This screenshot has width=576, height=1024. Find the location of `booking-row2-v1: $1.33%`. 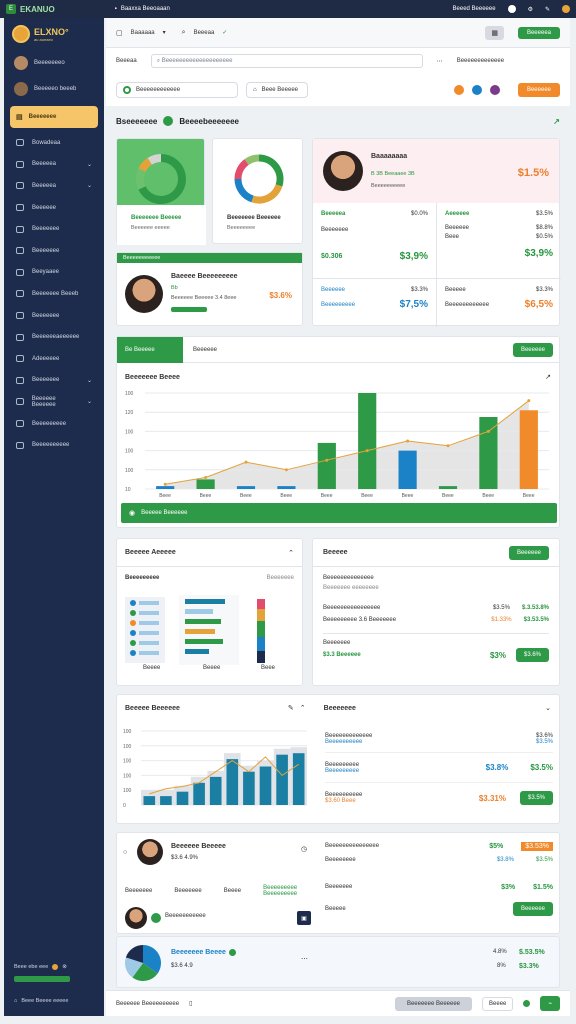

booking-row2-v1: $1.33% is located at coordinates (501, 620).